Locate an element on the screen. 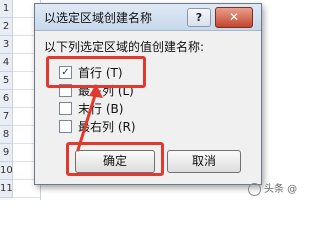  sheet-row-header: 10 is located at coordinates (6, 171).